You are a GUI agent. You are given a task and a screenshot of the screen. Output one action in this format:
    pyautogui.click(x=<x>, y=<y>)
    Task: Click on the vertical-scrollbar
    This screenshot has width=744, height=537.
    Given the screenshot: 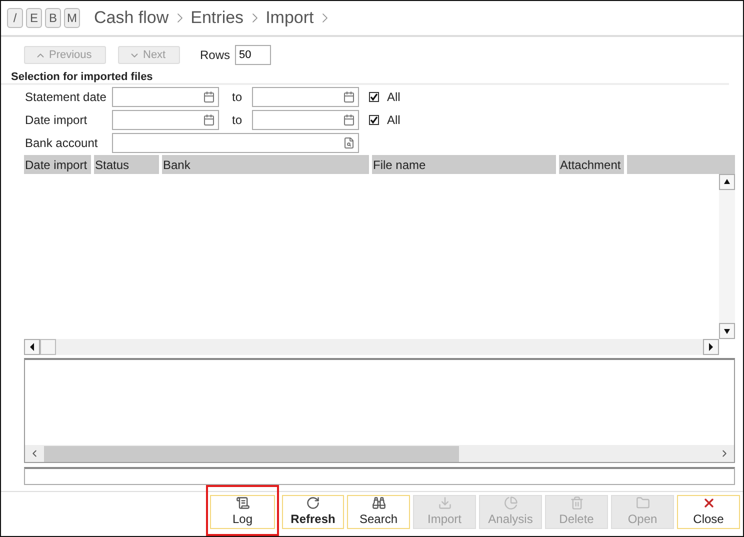 What is the action you would take?
    pyautogui.click(x=727, y=256)
    